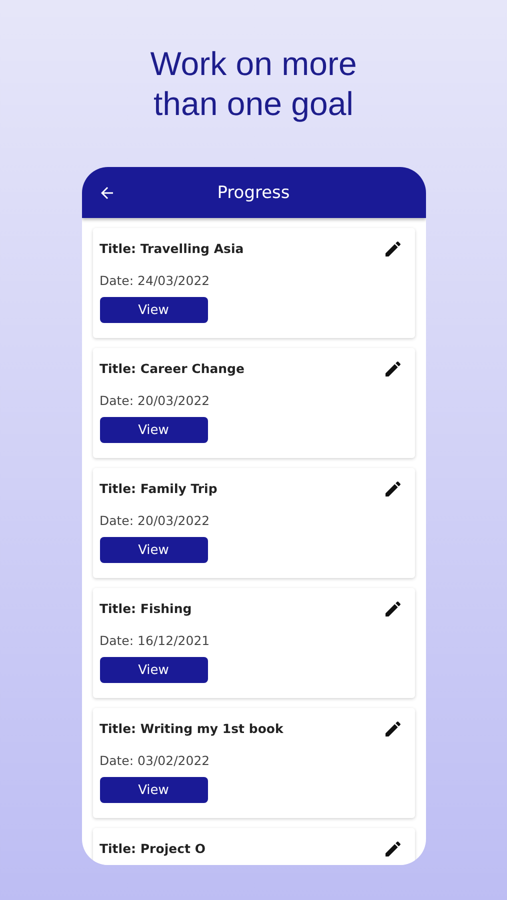 This screenshot has width=507, height=900. I want to click on goal-title: Title: Writing my 1st book, so click(192, 729).